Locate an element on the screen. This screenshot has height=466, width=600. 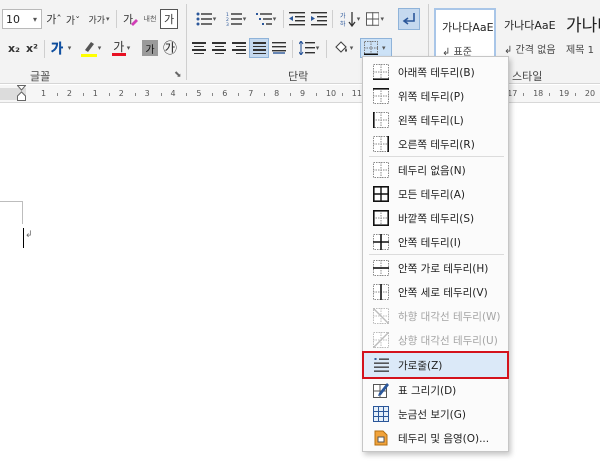
paragraph-mark-icon is located at coordinates (408, 19).